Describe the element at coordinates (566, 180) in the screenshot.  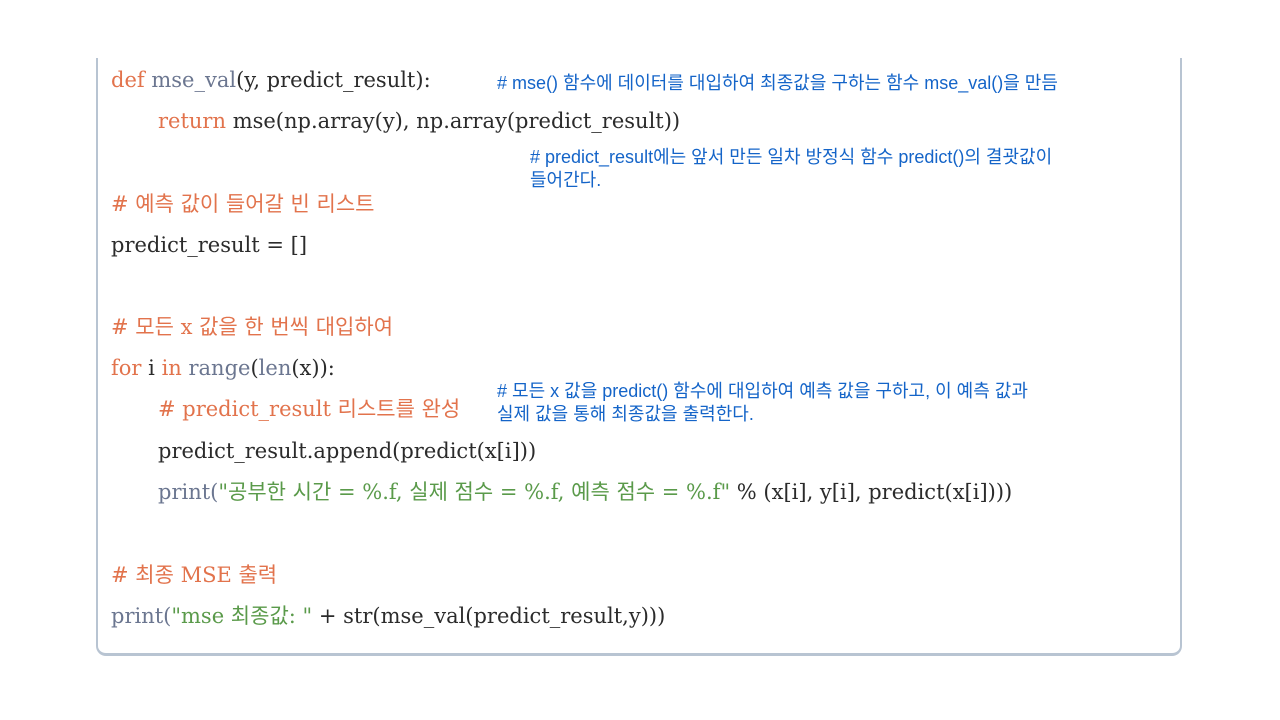
I see `annotation-predict-result-line2: 들어간다.` at that location.